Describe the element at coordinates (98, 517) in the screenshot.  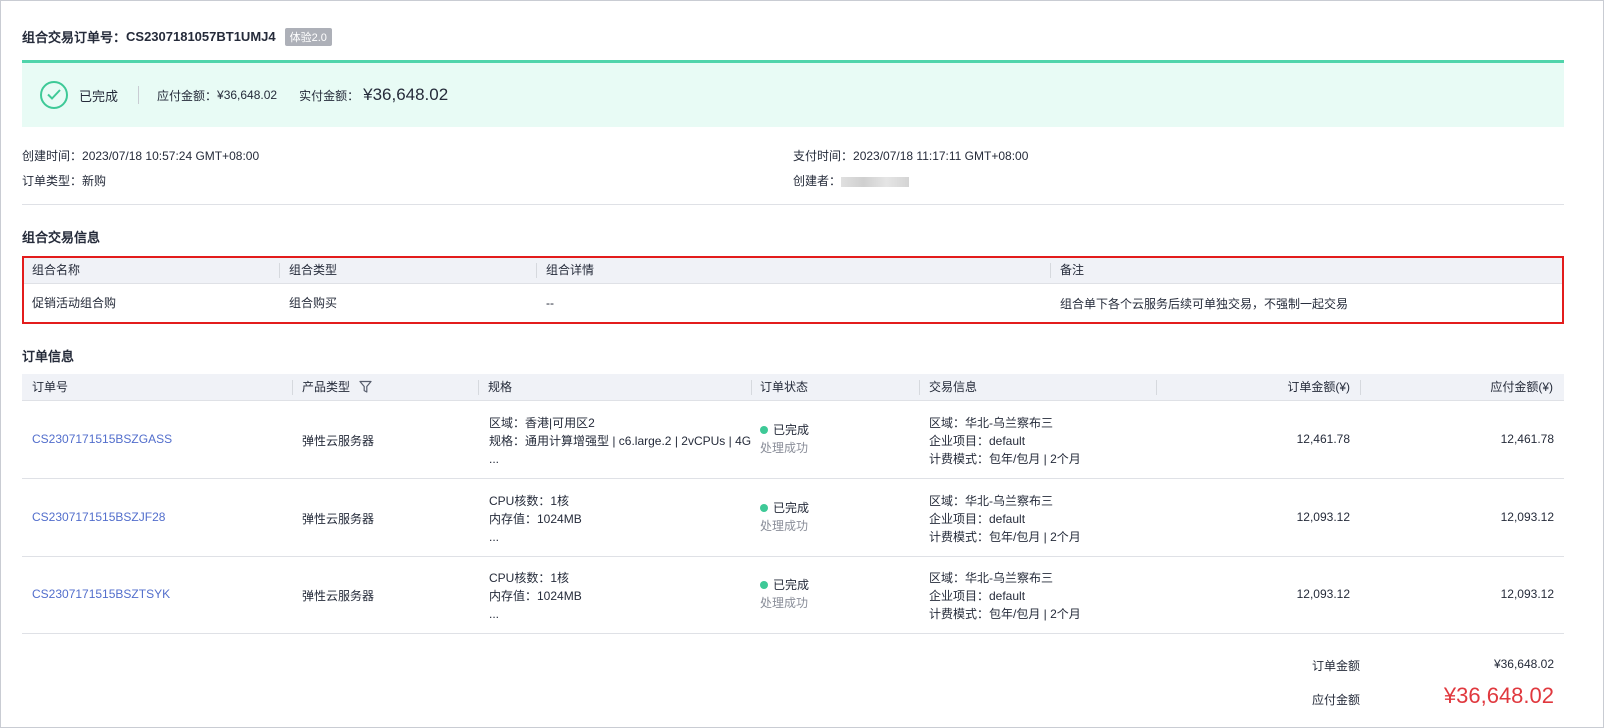
I see `order-id-link: CS2307171515BSZJF28` at that location.